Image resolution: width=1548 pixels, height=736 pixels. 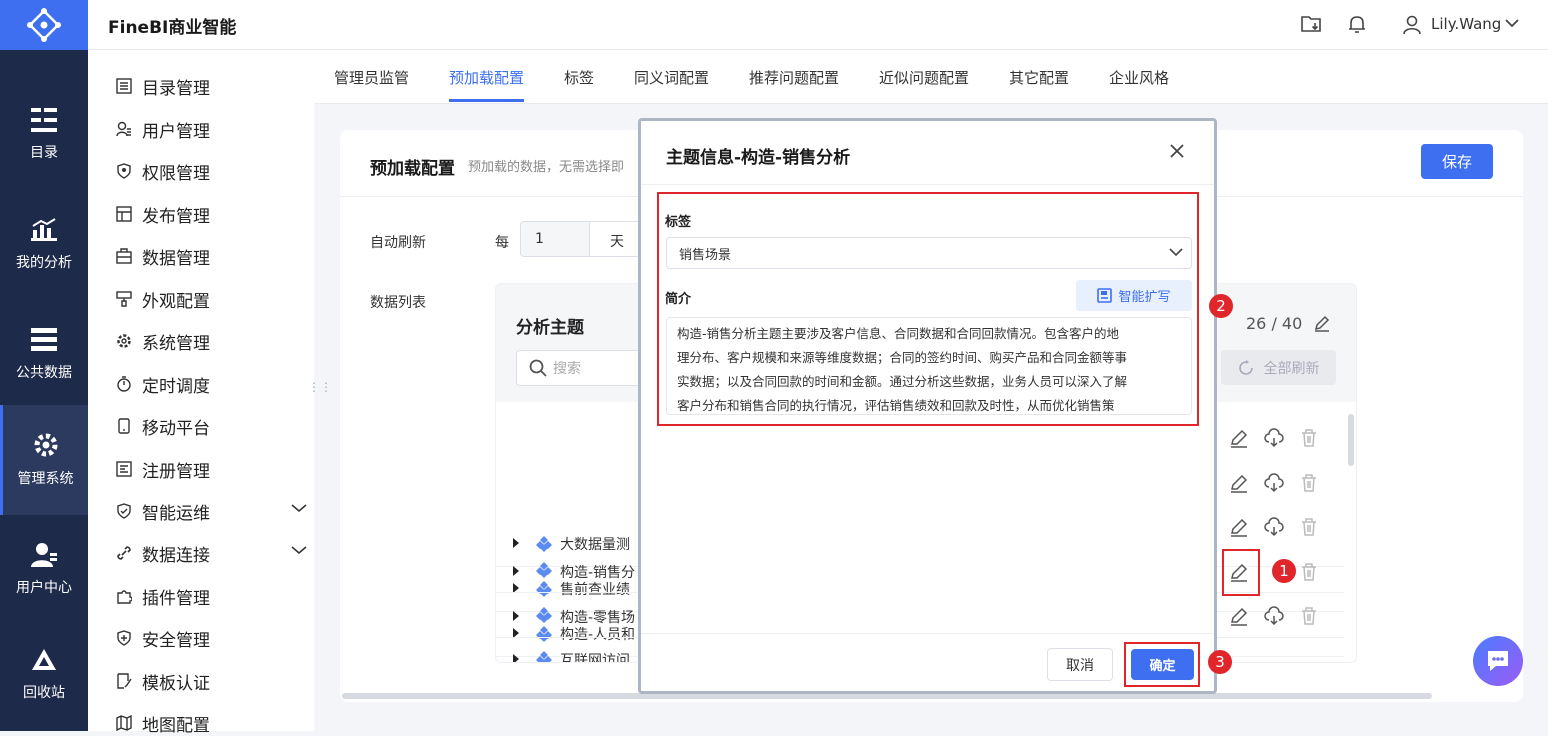 I want to click on gear-icon, so click(x=45, y=445).